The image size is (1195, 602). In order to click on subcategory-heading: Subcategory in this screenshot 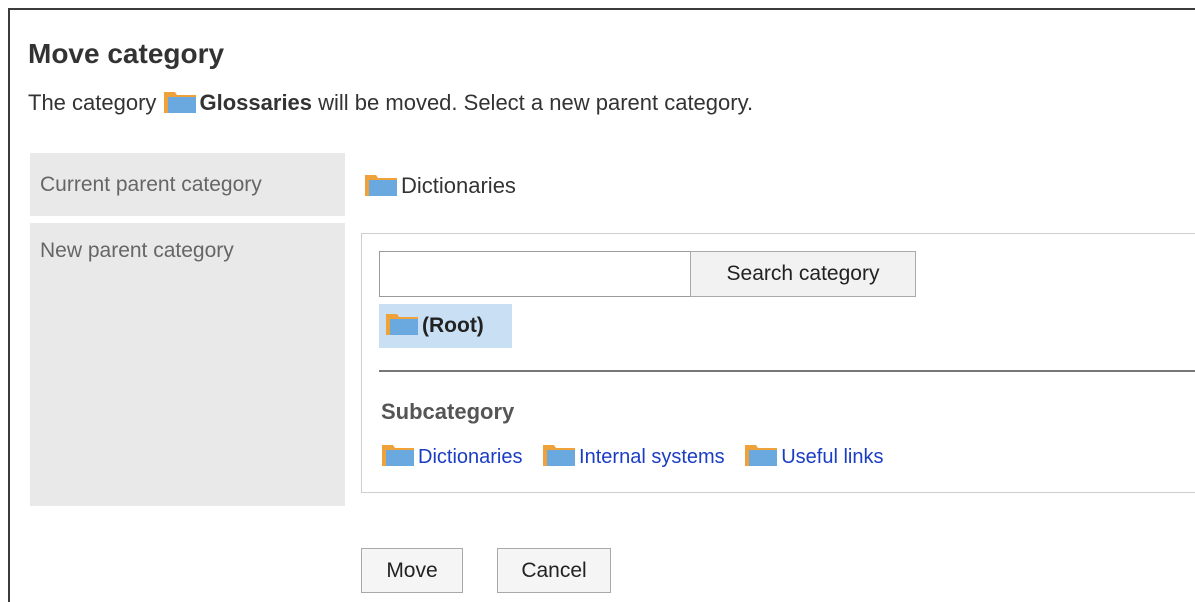, I will do `click(448, 411)`.